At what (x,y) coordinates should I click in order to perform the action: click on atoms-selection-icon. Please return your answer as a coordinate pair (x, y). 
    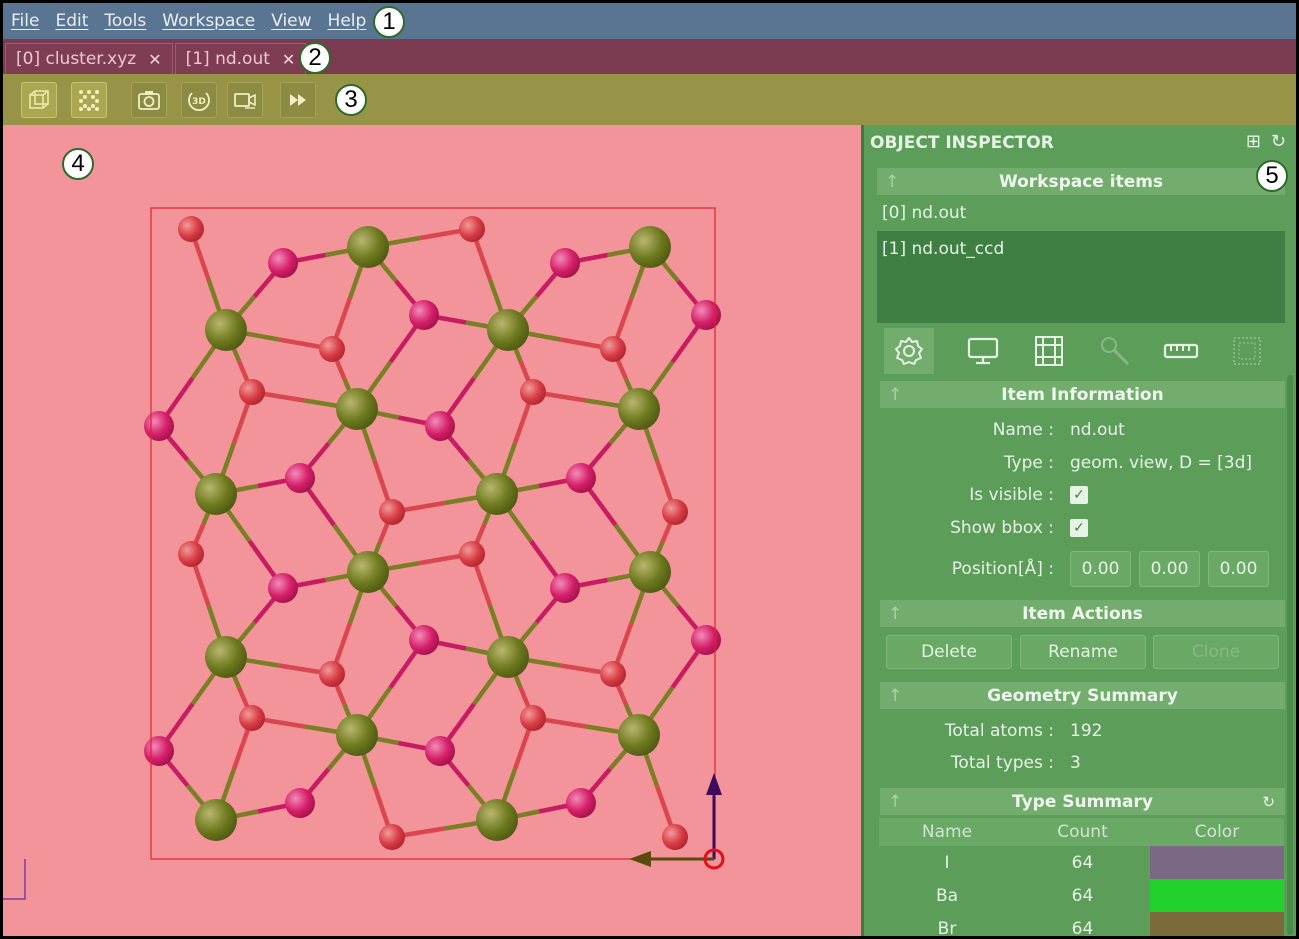
    Looking at the image, I should click on (89, 100).